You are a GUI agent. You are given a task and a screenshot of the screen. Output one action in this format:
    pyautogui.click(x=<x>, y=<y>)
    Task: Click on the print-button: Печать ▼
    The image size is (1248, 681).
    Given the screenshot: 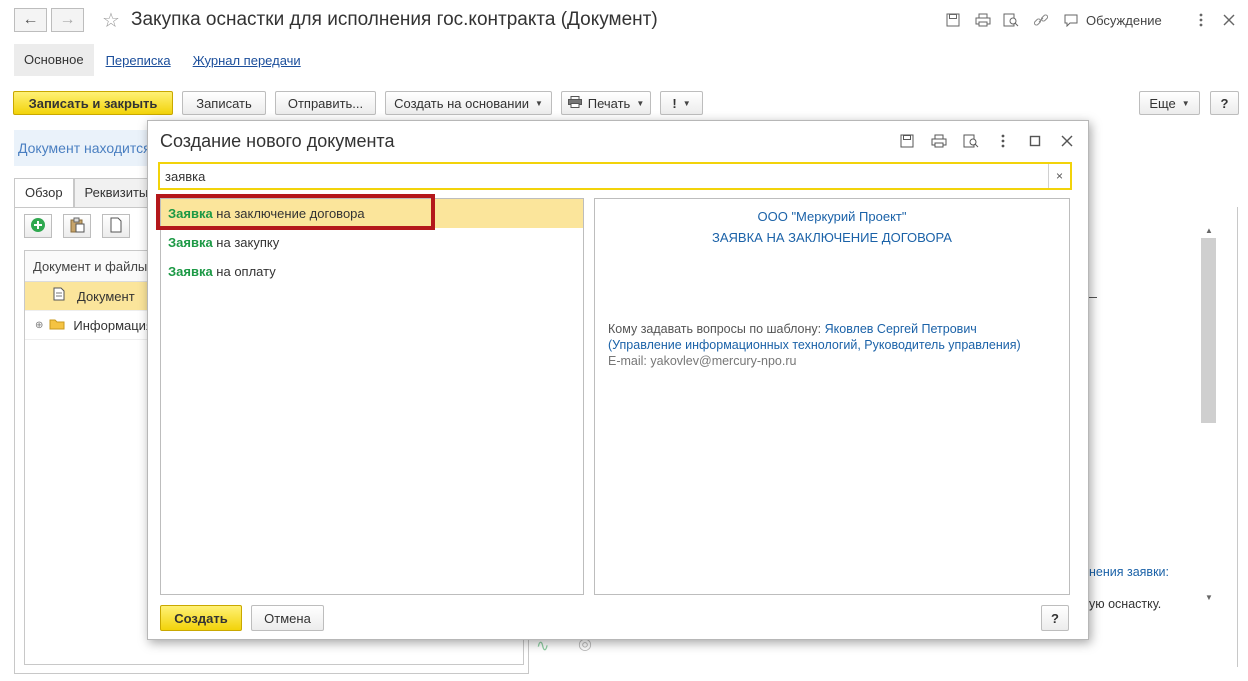 What is the action you would take?
    pyautogui.click(x=606, y=103)
    